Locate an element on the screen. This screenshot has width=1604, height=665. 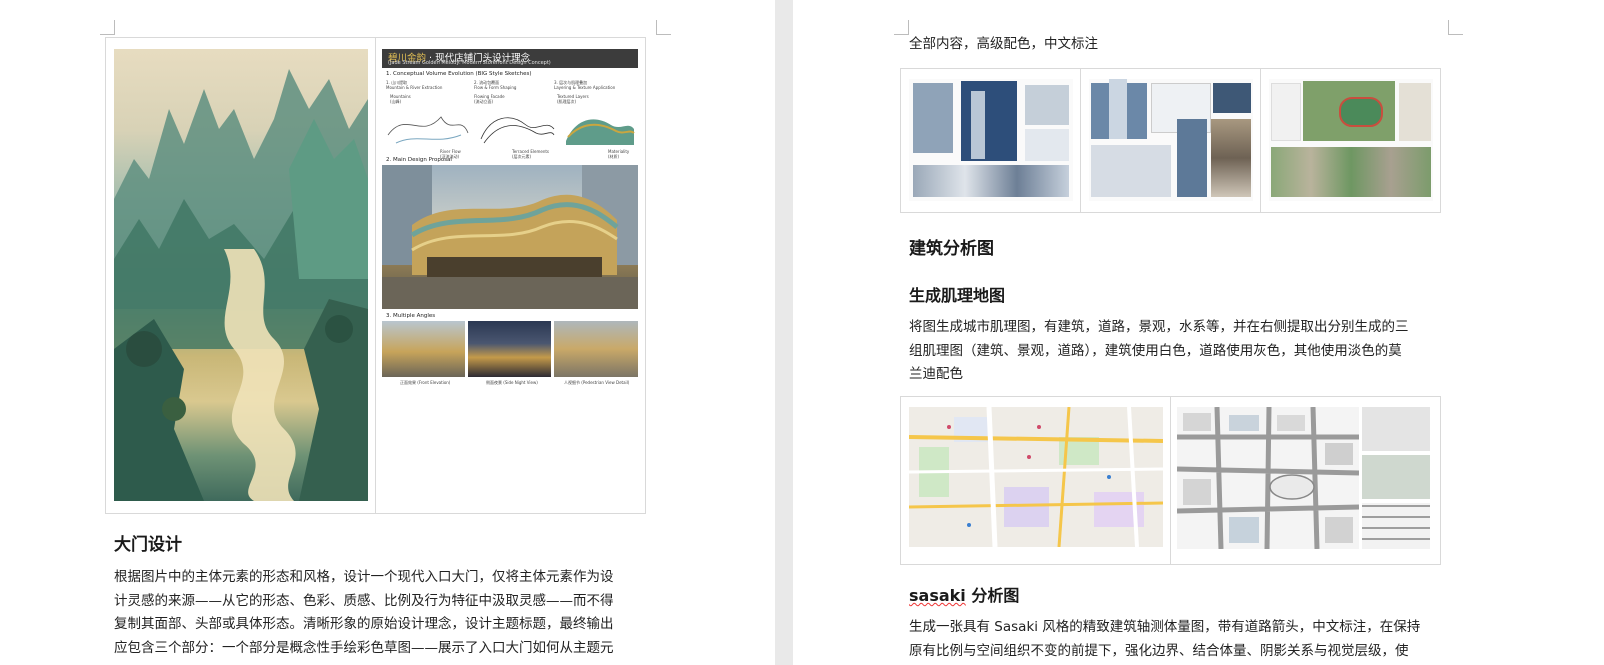
main-design-render is located at coordinates (510, 237).